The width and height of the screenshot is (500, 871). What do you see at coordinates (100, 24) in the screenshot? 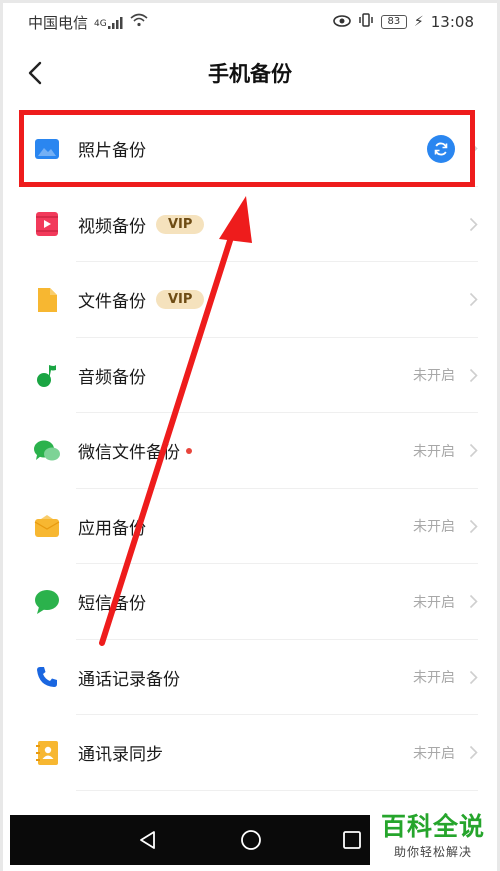
I see `network-type-label: 4G` at bounding box center [100, 24].